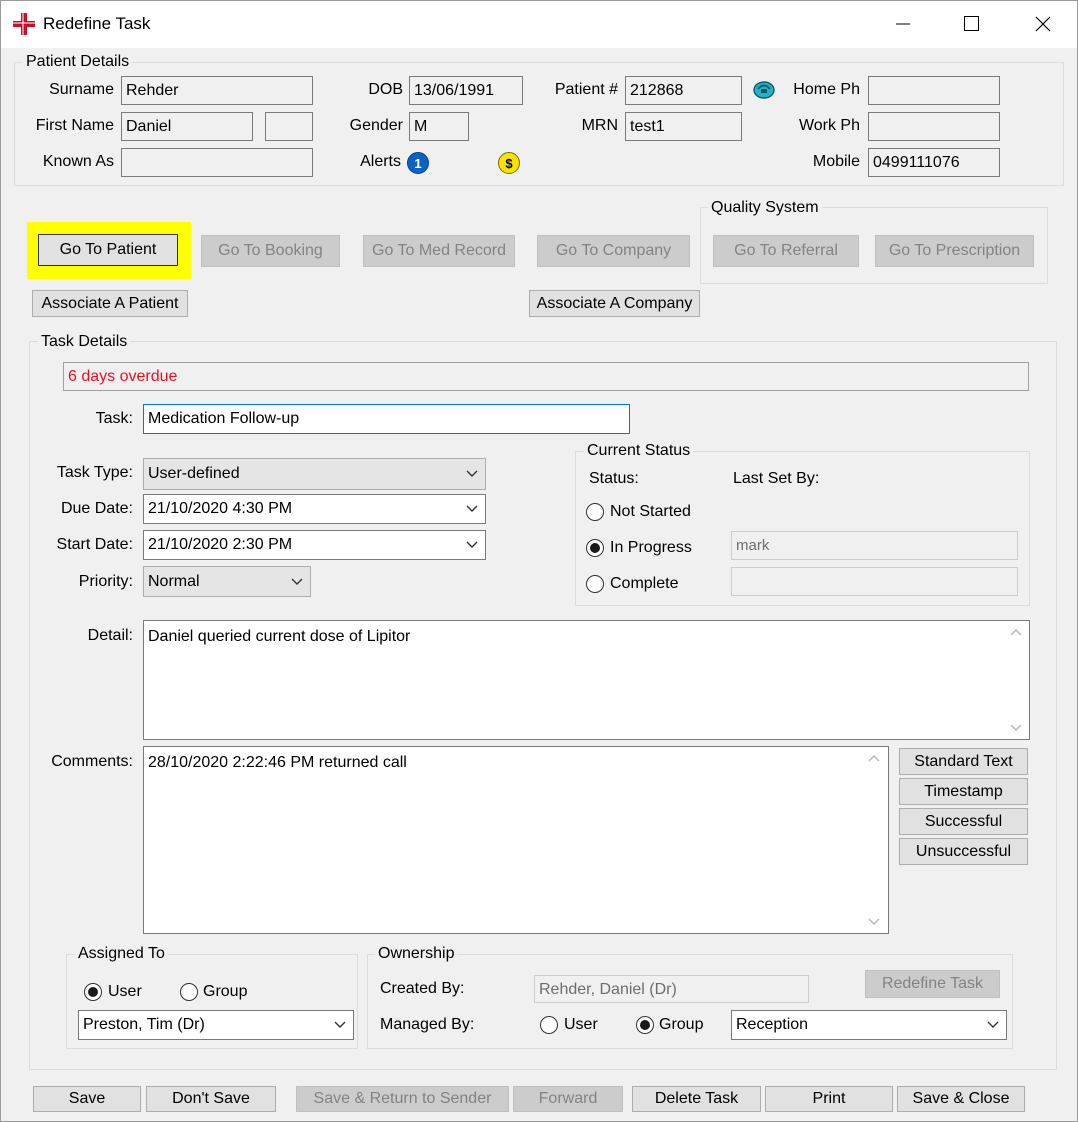 The width and height of the screenshot is (1078, 1122). Describe the element at coordinates (216, 1025) in the screenshot. I see `assigned-to-select: Preston, Tim (Dr)` at that location.